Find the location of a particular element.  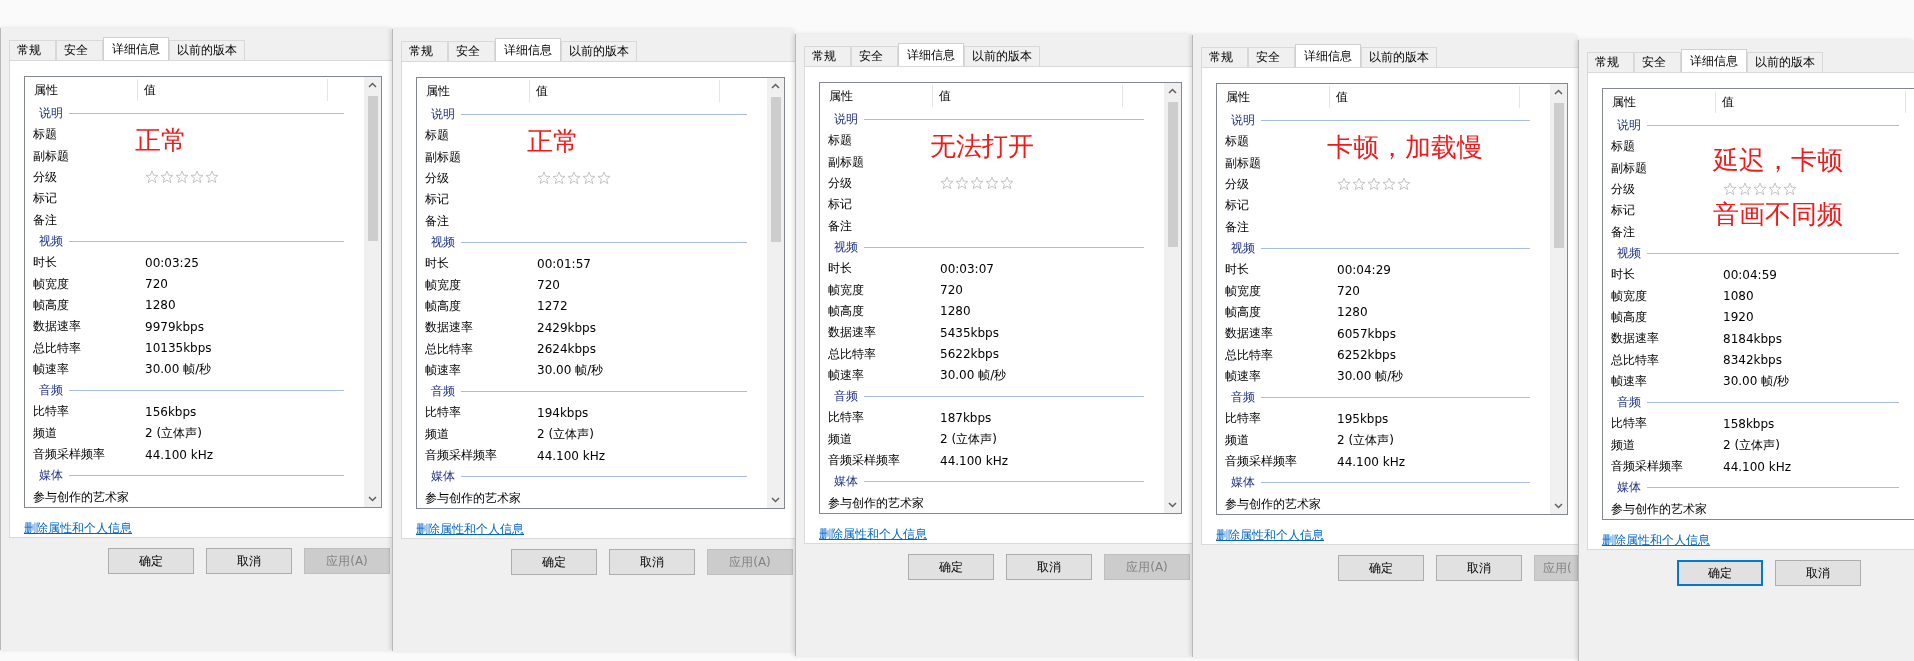

property-name: 比特率 is located at coordinates (846, 418).